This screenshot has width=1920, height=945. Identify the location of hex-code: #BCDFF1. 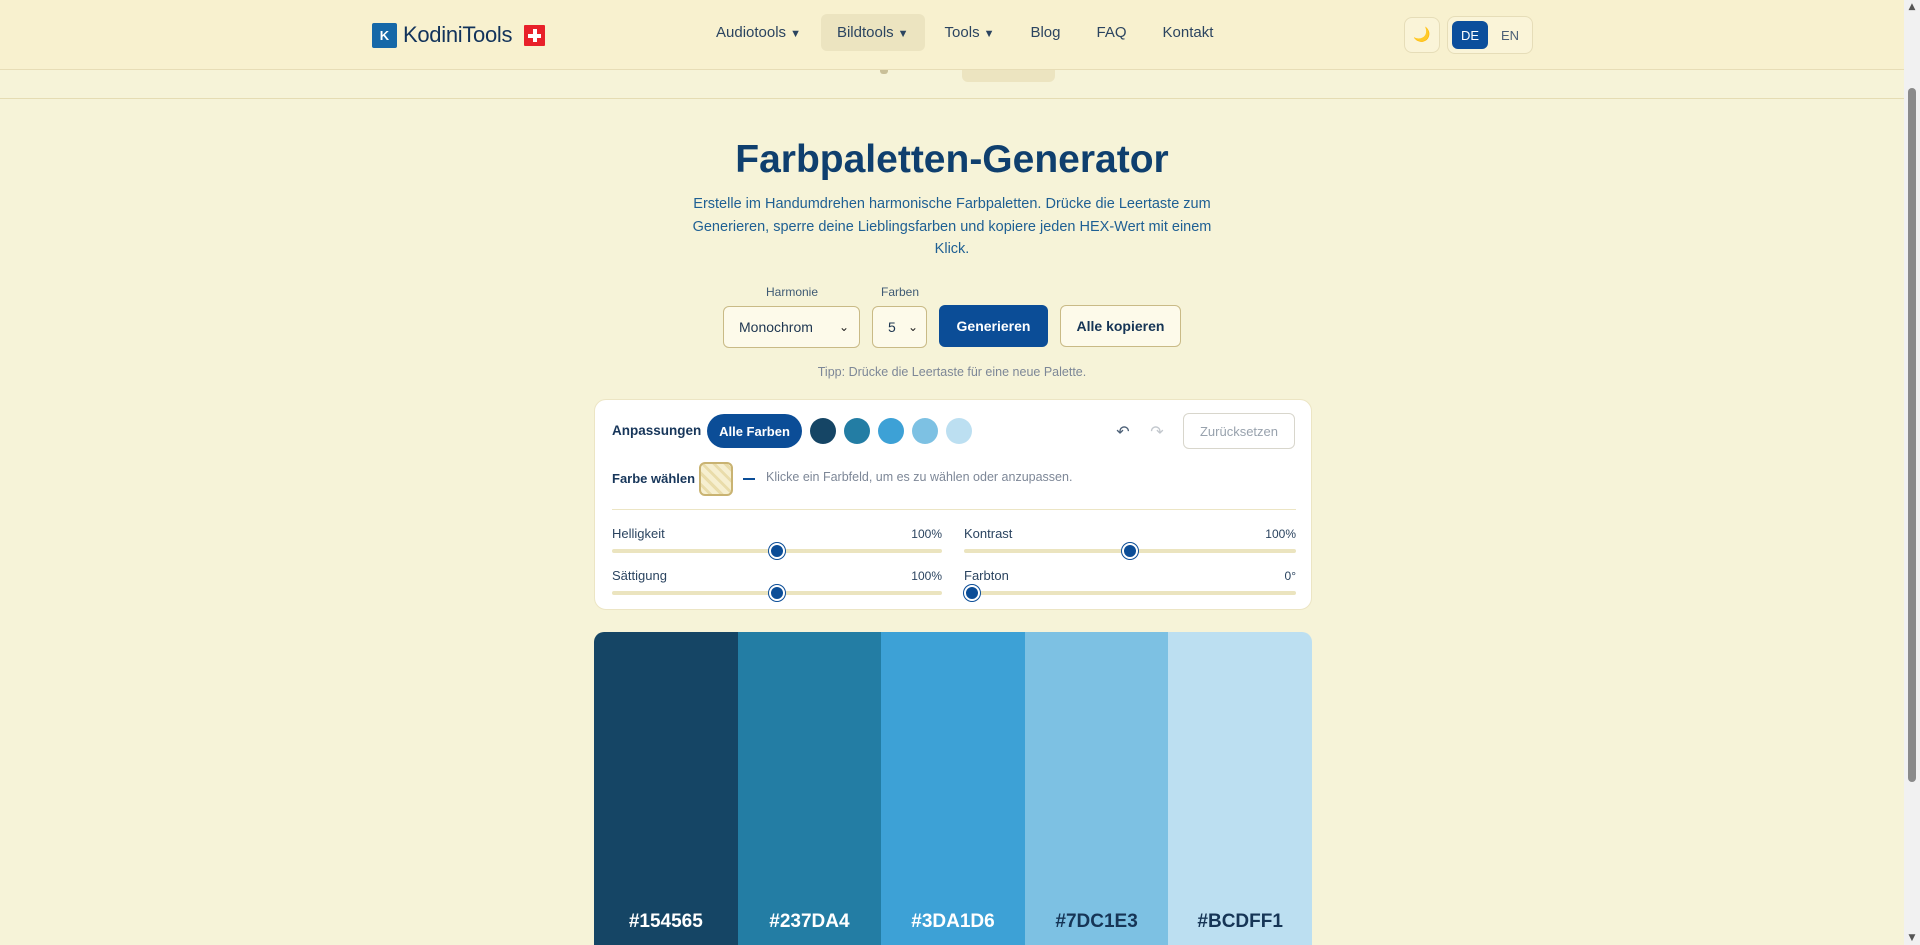
(1240, 922).